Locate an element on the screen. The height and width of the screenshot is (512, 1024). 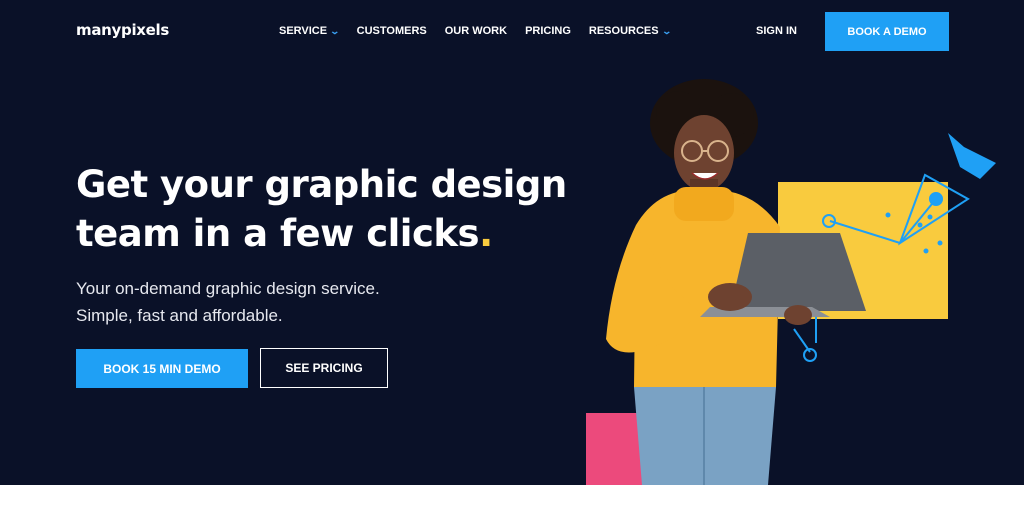
nav-item-label: RESOURCES is located at coordinates (623, 31).